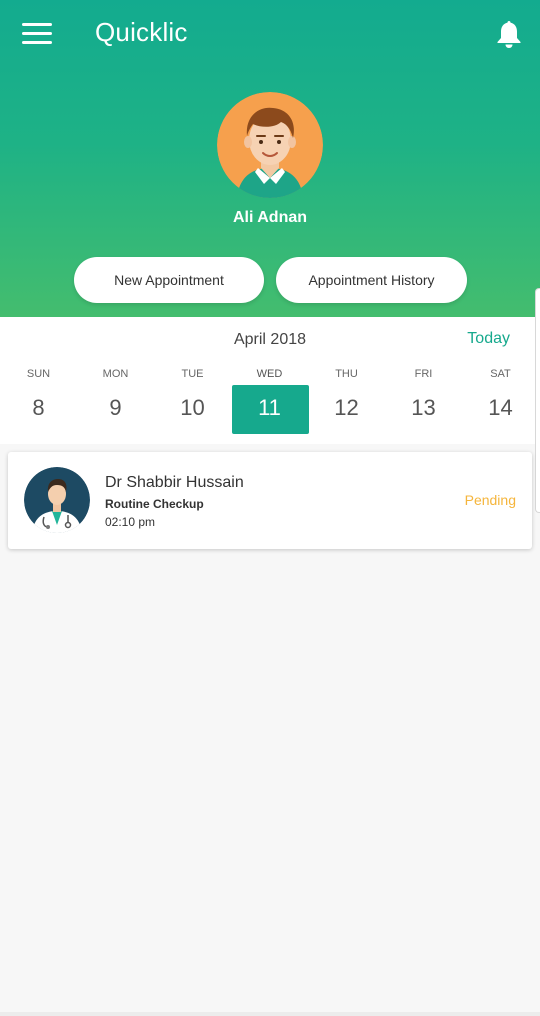  I want to click on day-sat: SAT 14, so click(500, 400).